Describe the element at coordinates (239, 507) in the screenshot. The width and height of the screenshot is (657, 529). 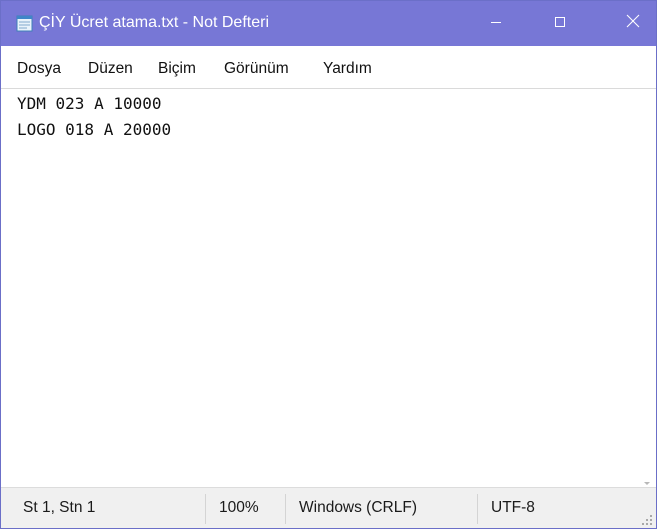
I see `zoom-level: 100%` at that location.